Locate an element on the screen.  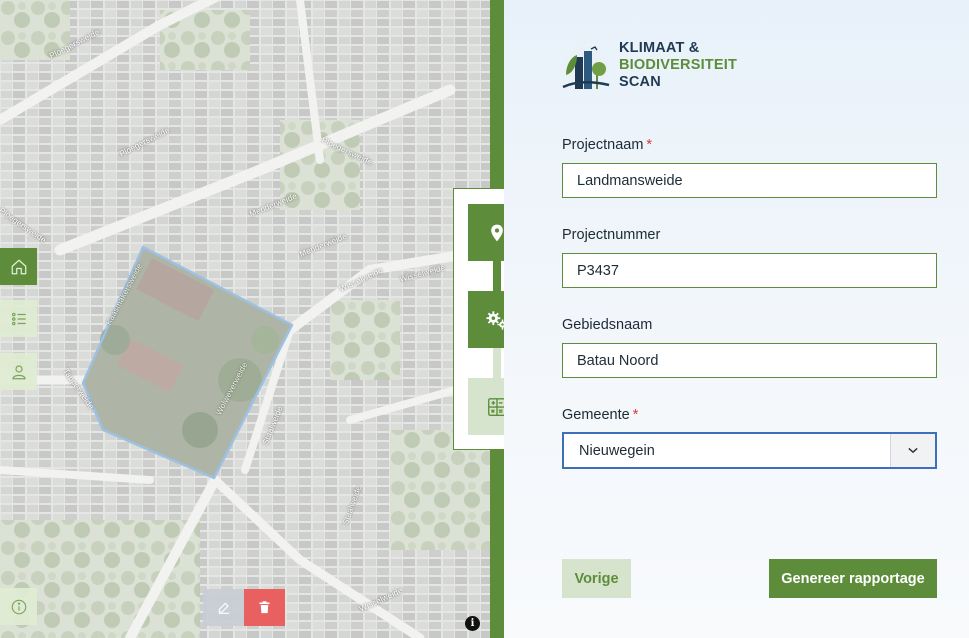
gebiedsnaam-label-text: Gebiedsnaam is located at coordinates (607, 325).